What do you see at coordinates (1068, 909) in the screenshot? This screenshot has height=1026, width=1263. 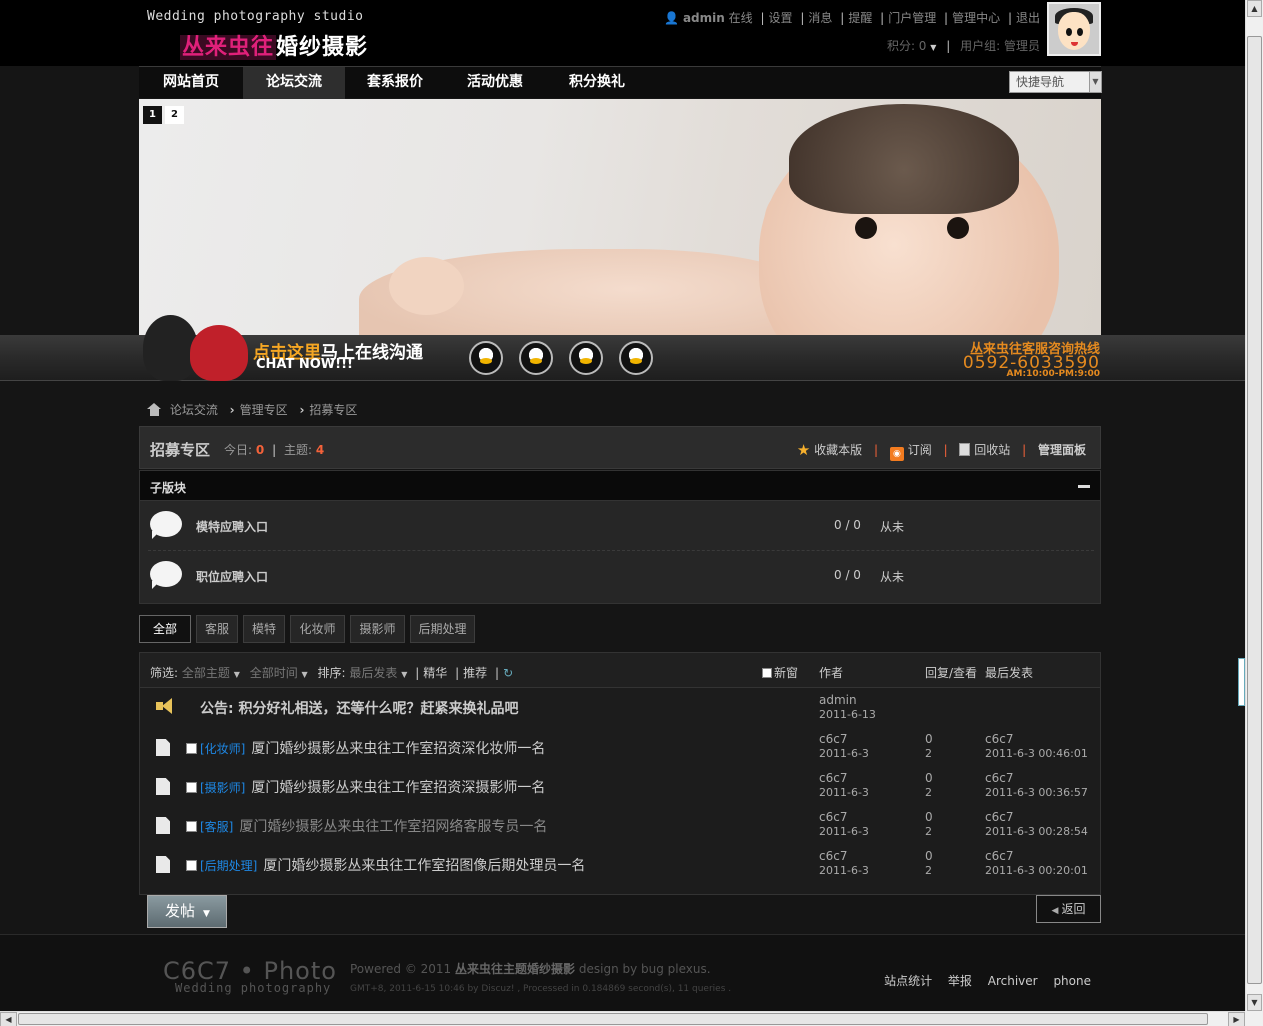 I see `back-button: ◀ 返回` at bounding box center [1068, 909].